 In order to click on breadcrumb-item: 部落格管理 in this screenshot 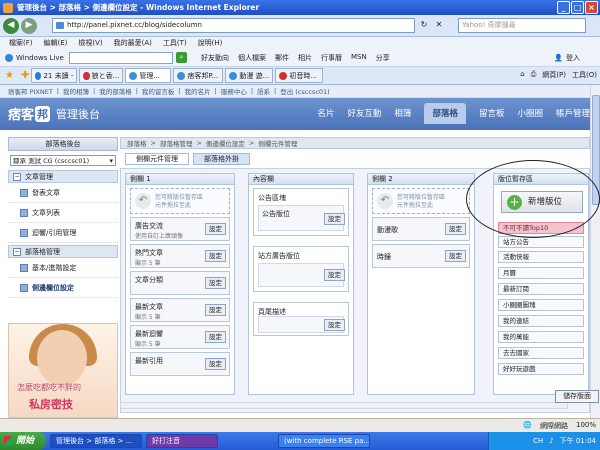, I will do `click(176, 143)`.